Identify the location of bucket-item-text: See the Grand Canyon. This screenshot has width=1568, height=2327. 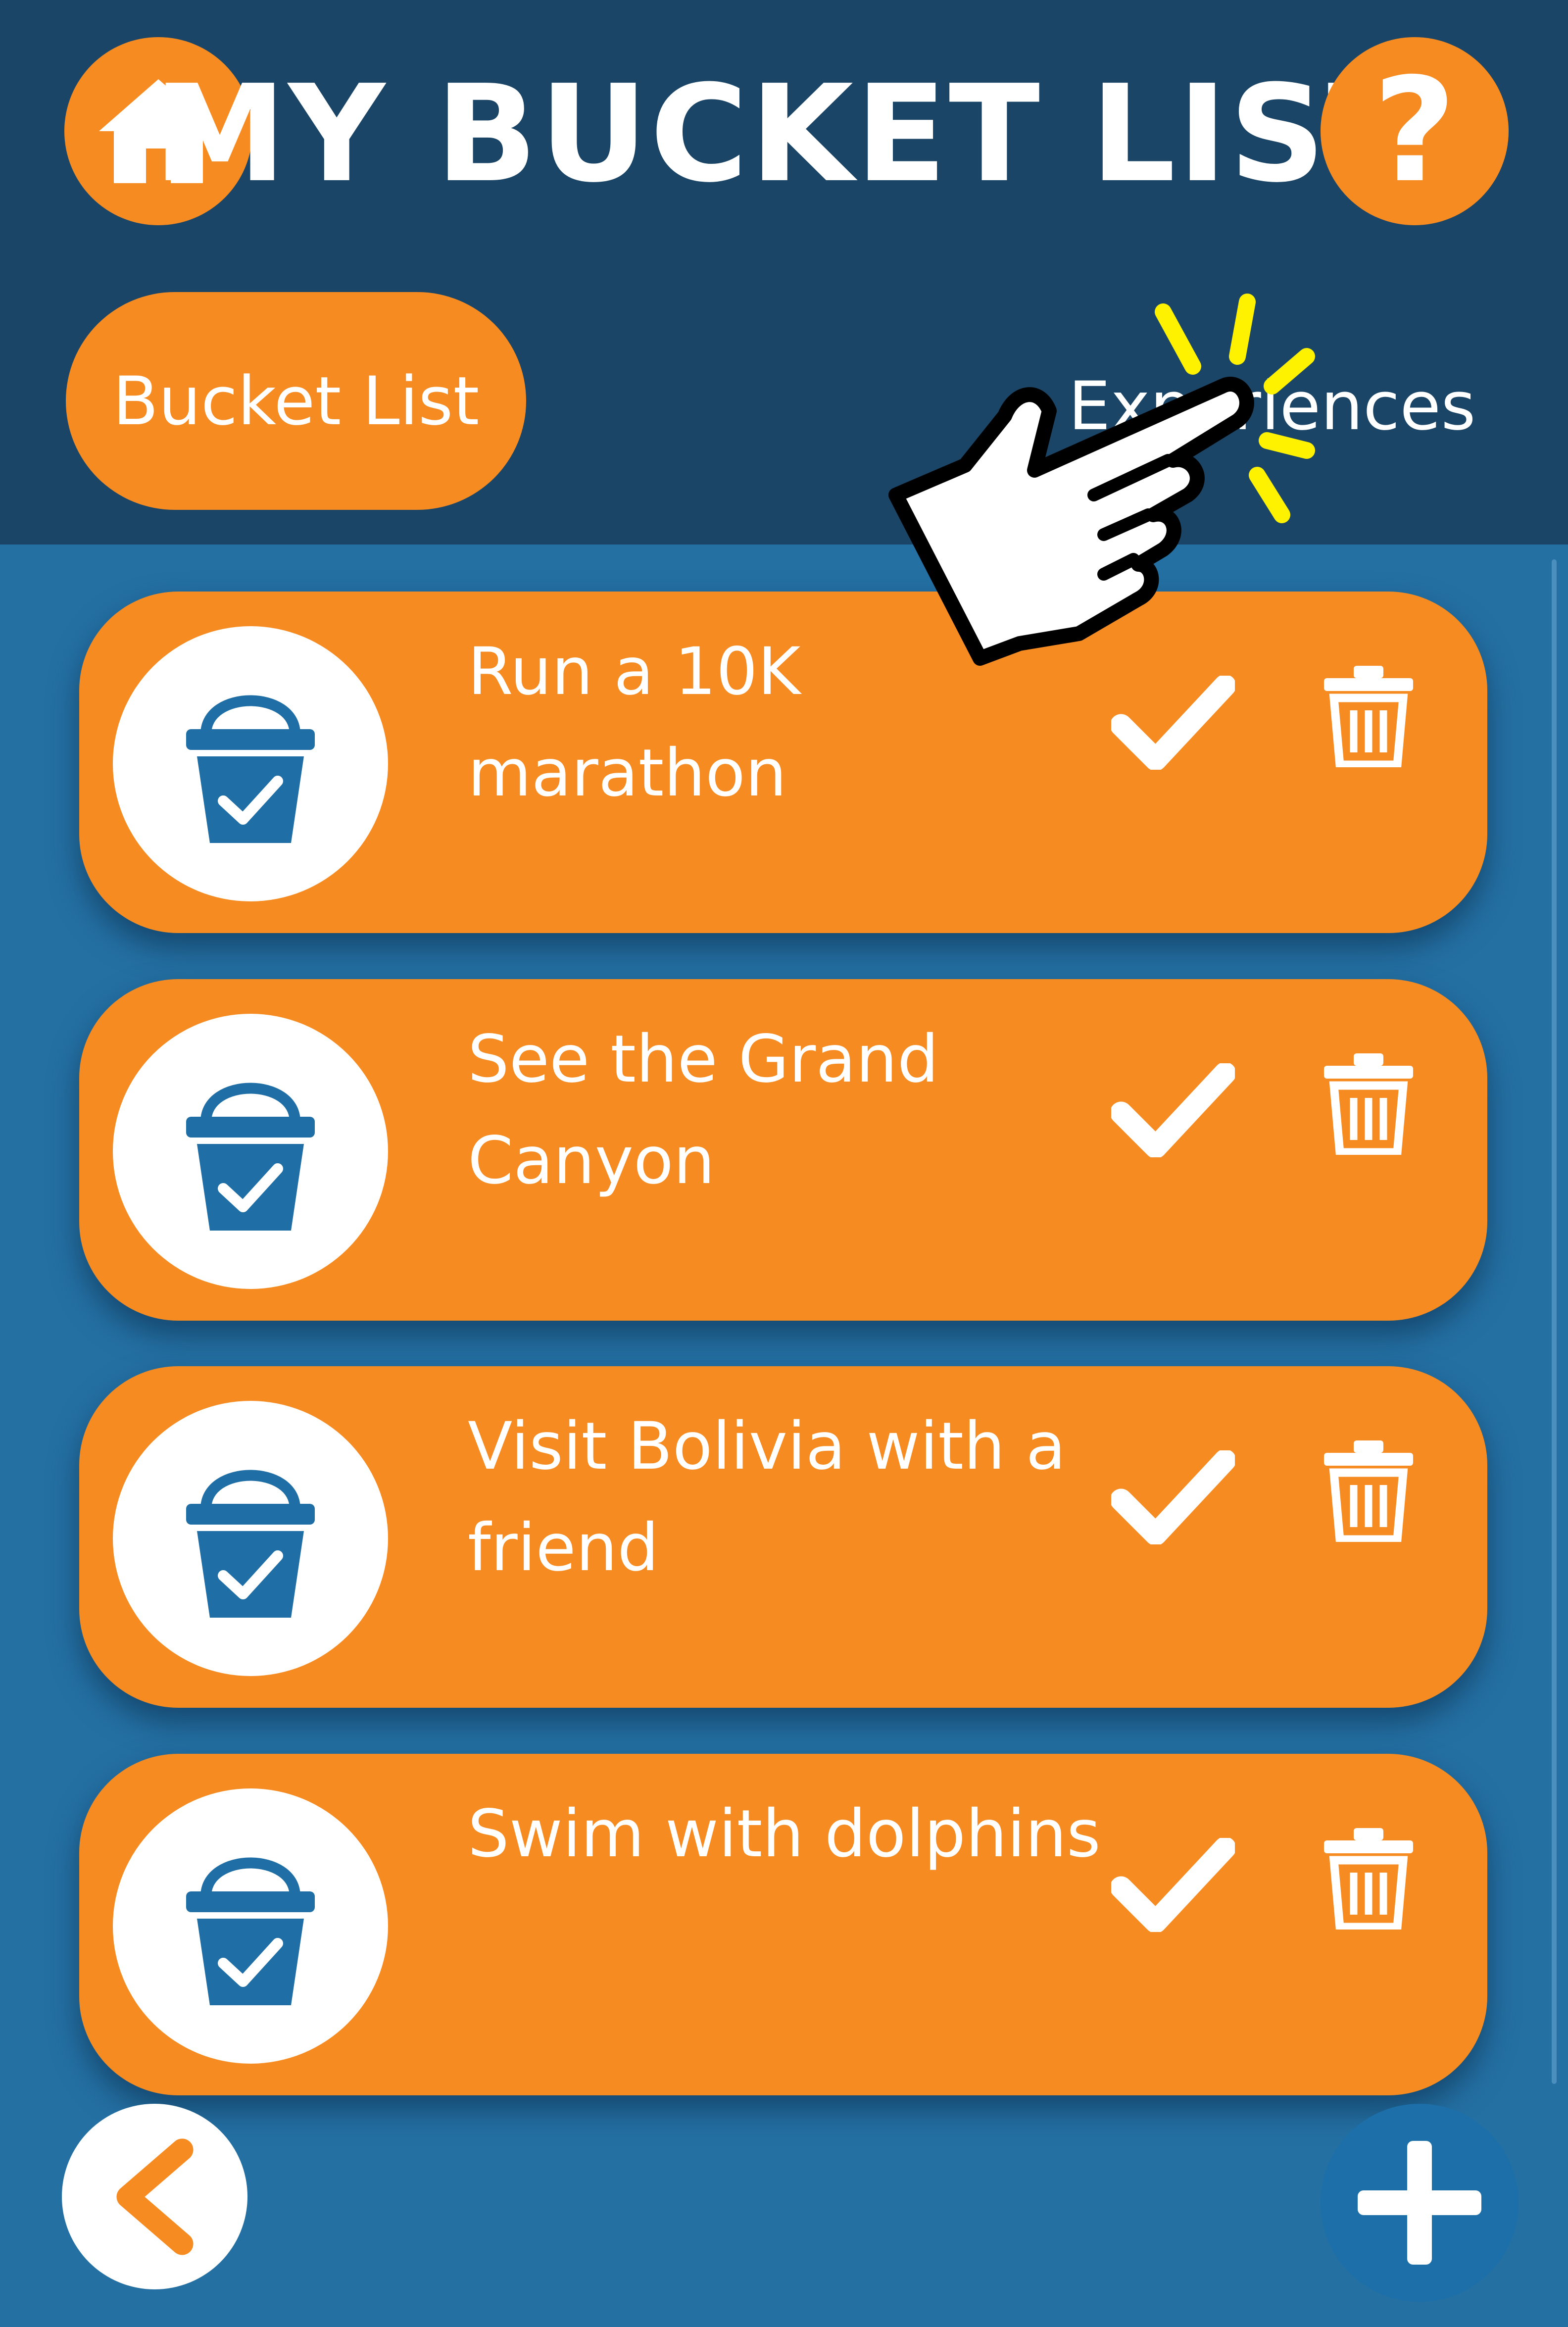
(703, 1110).